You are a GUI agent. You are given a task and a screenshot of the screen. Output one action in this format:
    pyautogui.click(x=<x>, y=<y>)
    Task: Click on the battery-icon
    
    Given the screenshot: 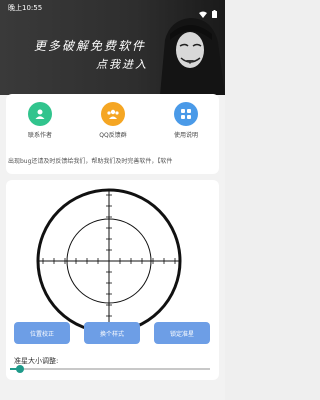 What is the action you would take?
    pyautogui.click(x=214, y=12)
    